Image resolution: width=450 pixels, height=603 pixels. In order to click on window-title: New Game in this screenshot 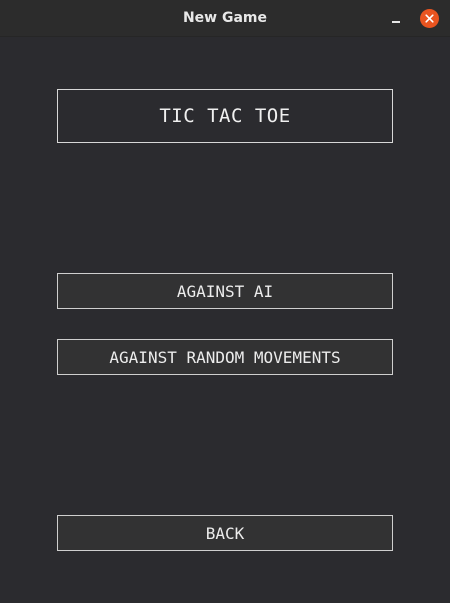, I will do `click(225, 18)`.